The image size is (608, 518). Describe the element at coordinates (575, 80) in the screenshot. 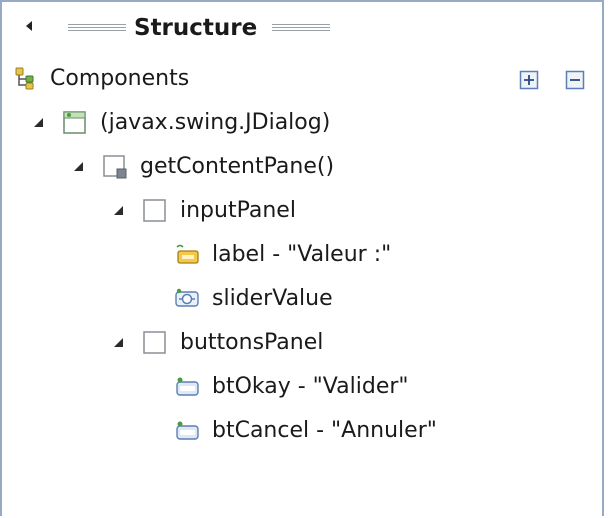

I see `collapse-all-button` at that location.